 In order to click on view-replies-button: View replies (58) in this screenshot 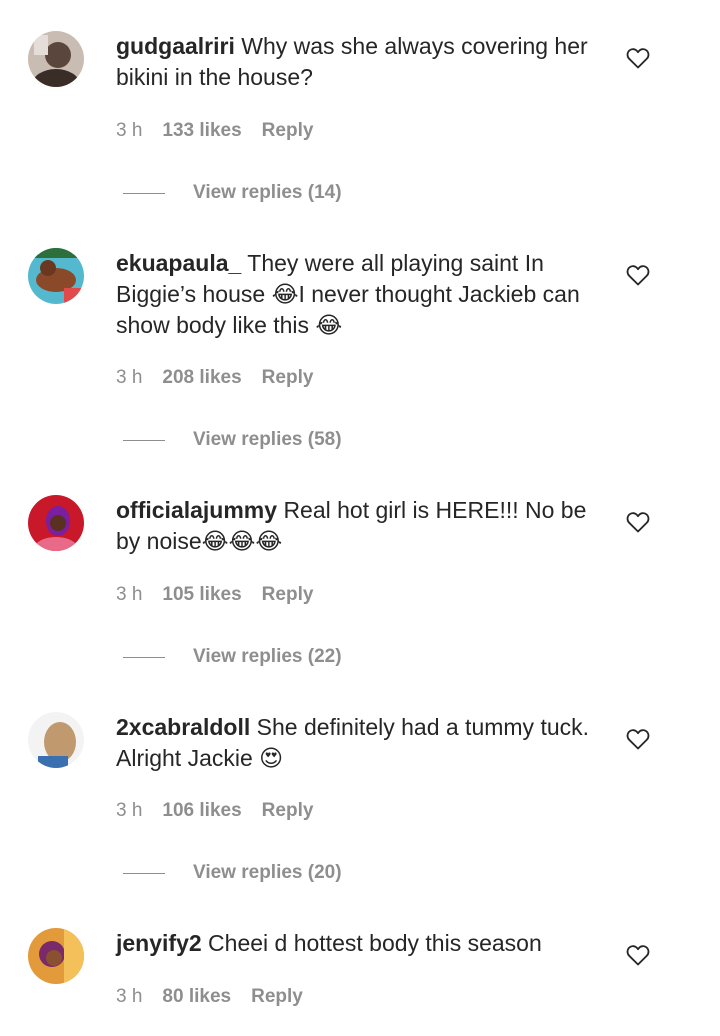, I will do `click(232, 440)`.